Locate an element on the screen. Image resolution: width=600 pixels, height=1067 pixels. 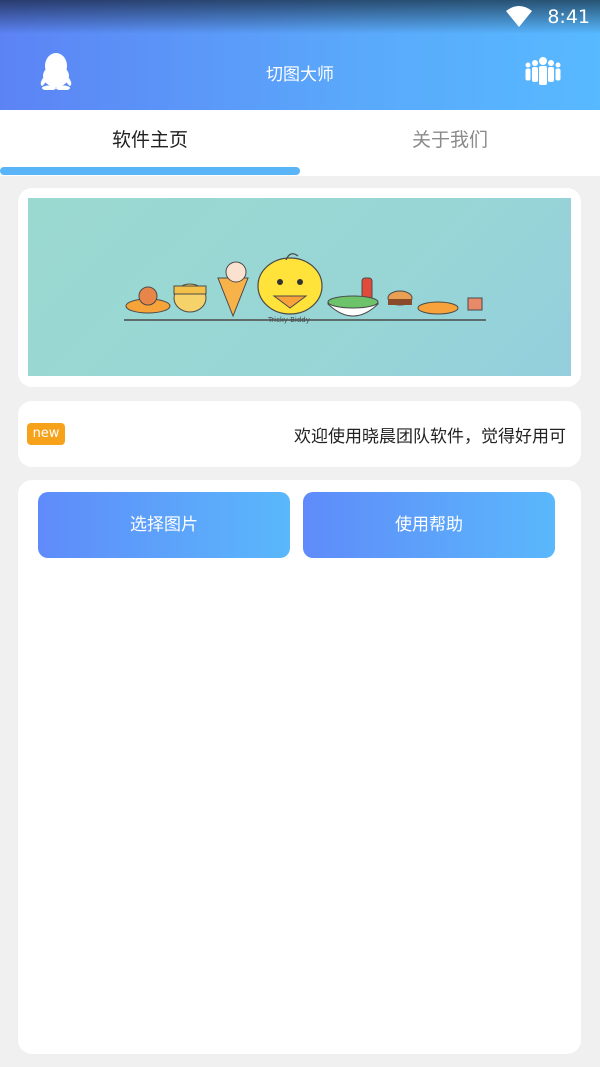
banner-caption: Tricky Biddy is located at coordinates (288, 320).